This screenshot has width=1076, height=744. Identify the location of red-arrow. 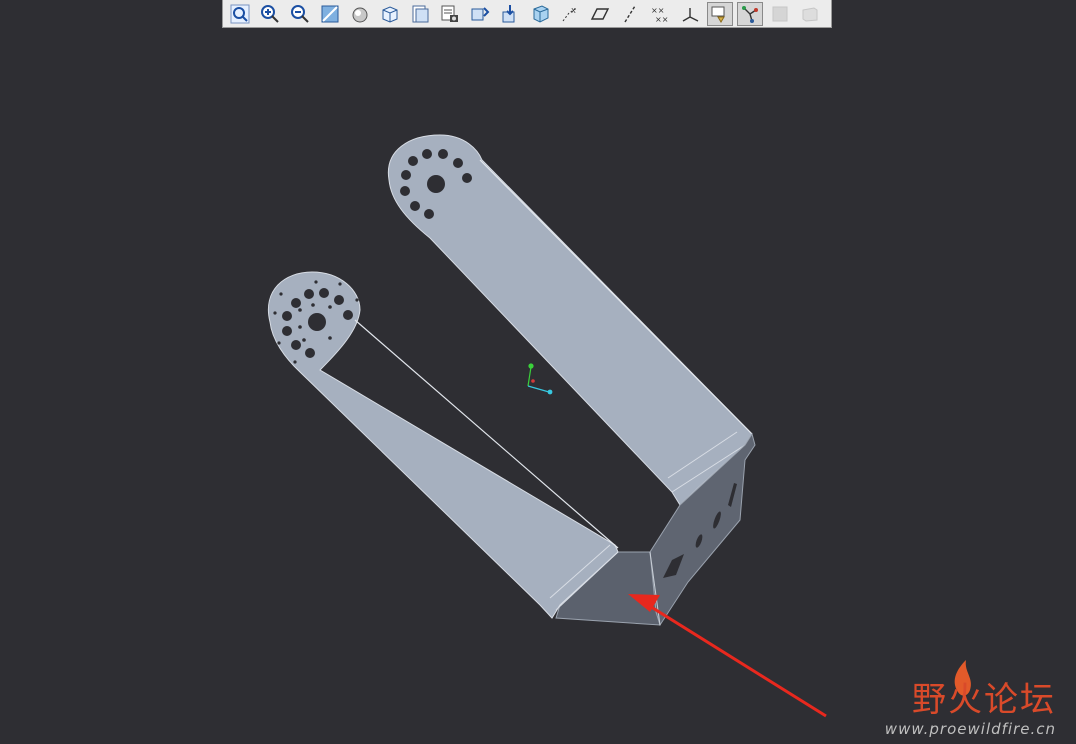
(727, 656).